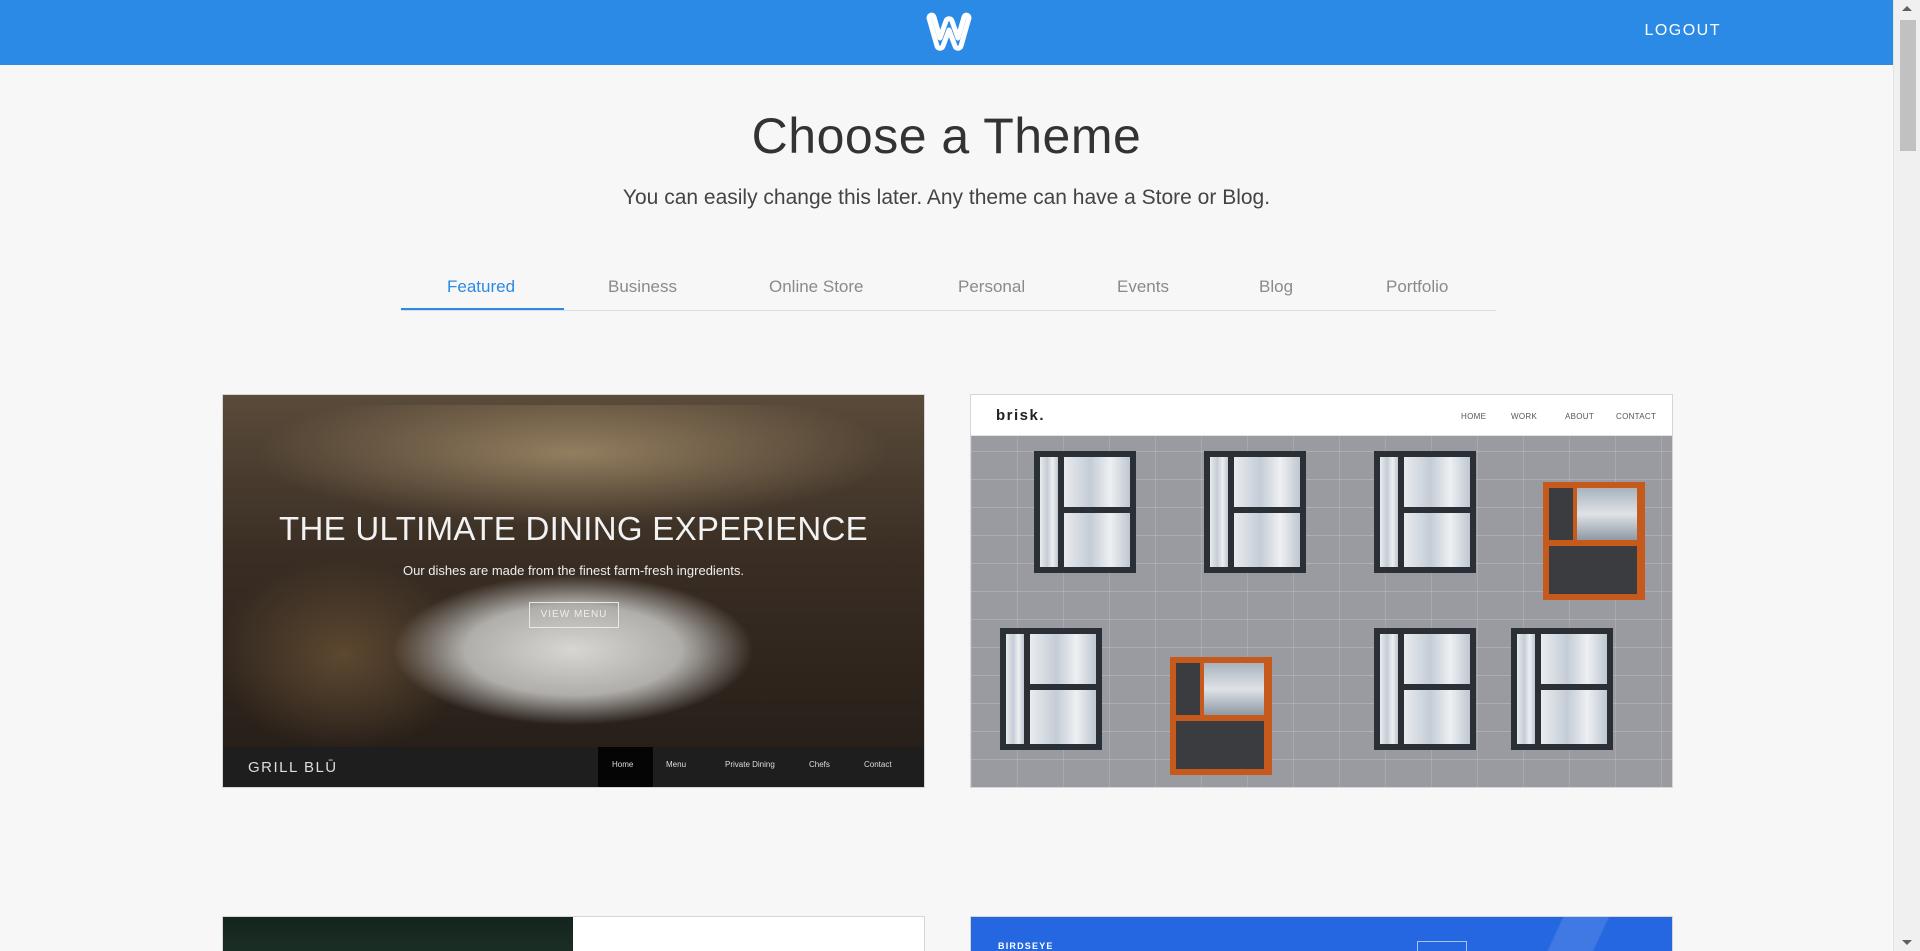 Image resolution: width=1920 pixels, height=951 pixels. What do you see at coordinates (676, 764) in the screenshot?
I see `nav-item: Menu` at bounding box center [676, 764].